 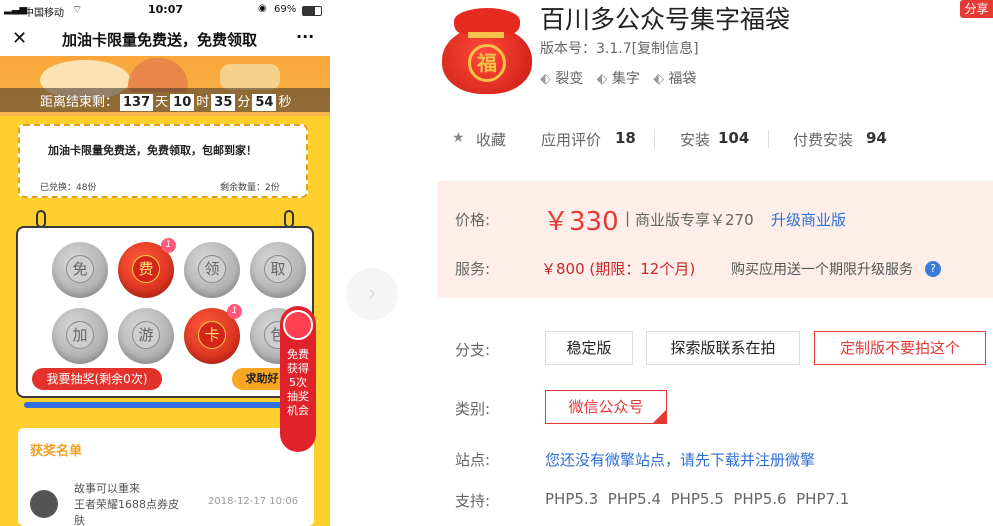 I want to click on board-base, so click(x=165, y=405).